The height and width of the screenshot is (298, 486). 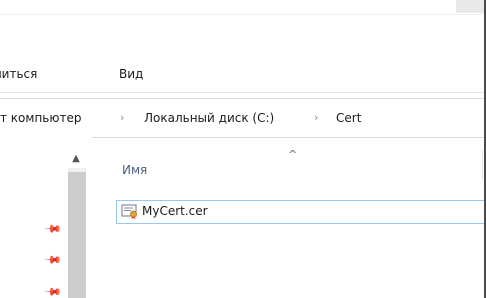 I want to click on nav-scrollbar-thumb, so click(x=77, y=235).